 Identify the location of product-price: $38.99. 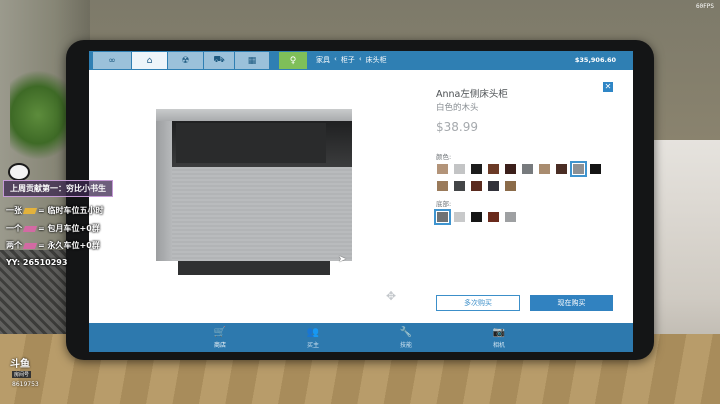
(457, 127).